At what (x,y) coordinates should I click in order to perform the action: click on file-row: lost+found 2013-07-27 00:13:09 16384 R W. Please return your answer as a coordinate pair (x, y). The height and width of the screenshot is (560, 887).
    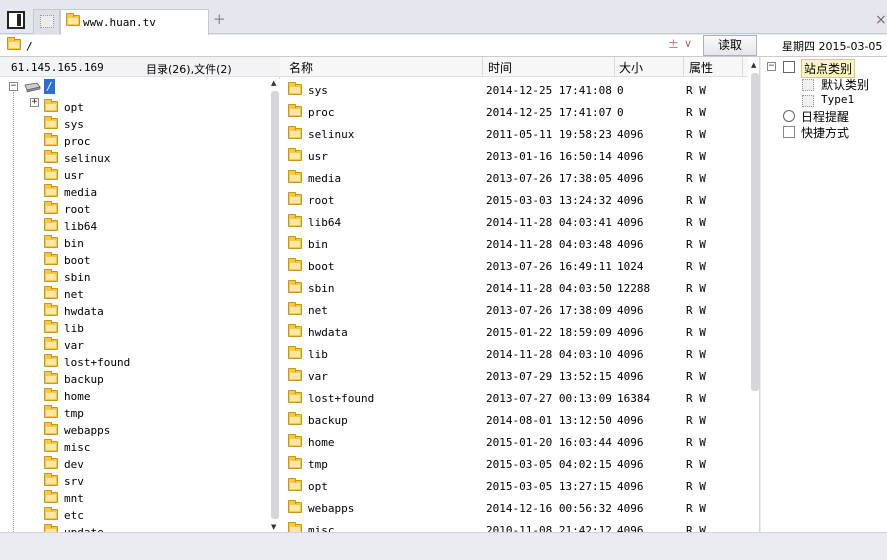
    Looking at the image, I should click on (513, 398).